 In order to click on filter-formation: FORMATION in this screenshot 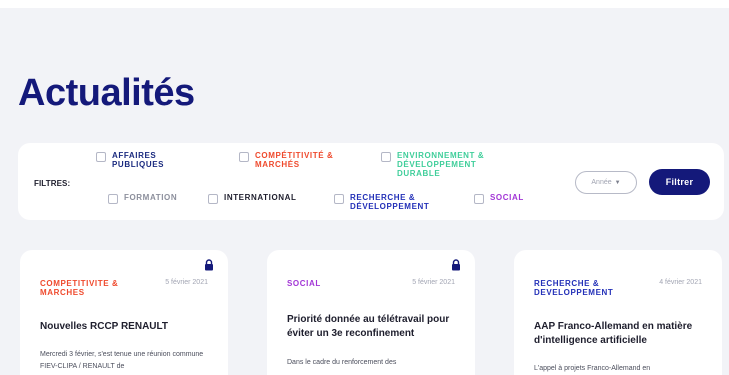, I will do `click(142, 198)`.